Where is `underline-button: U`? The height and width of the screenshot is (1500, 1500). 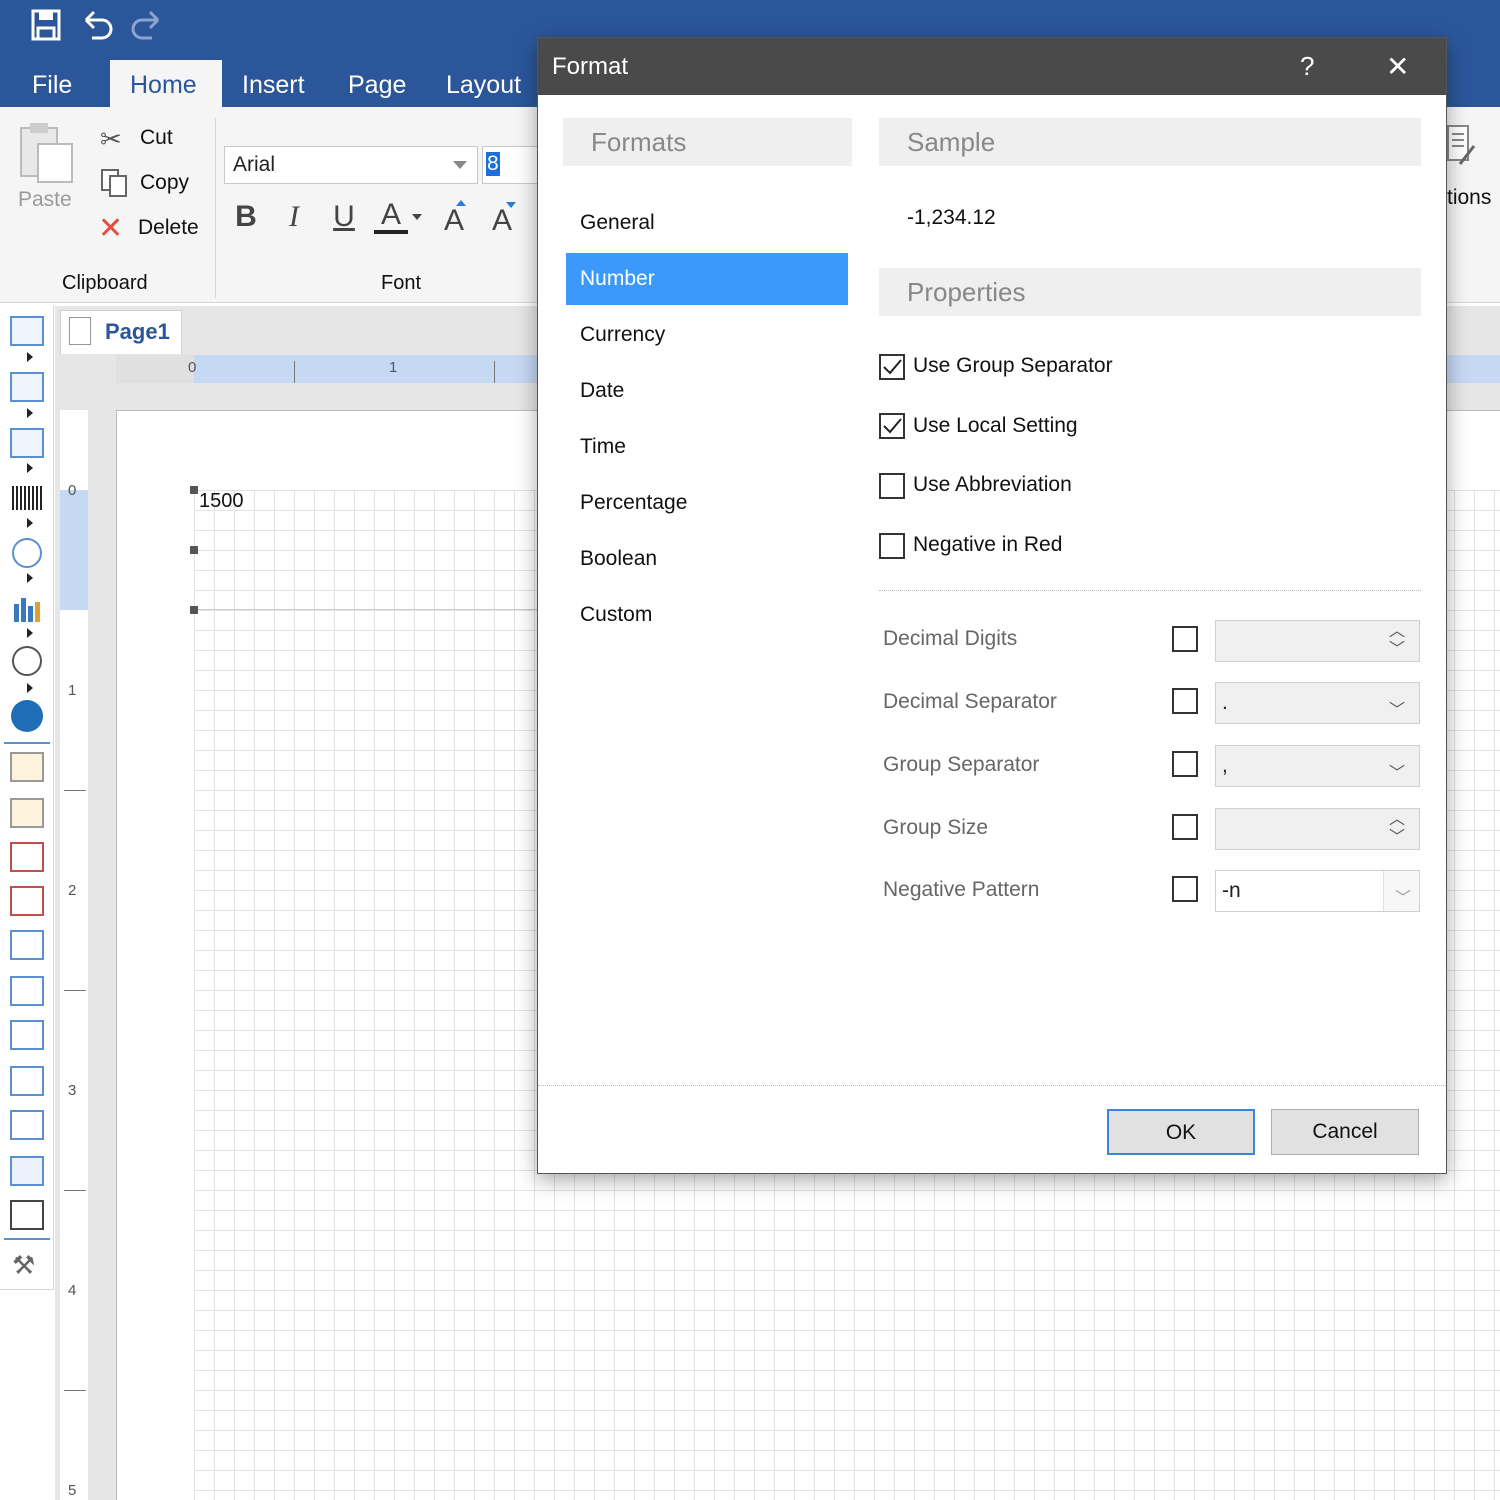 underline-button: U is located at coordinates (344, 217).